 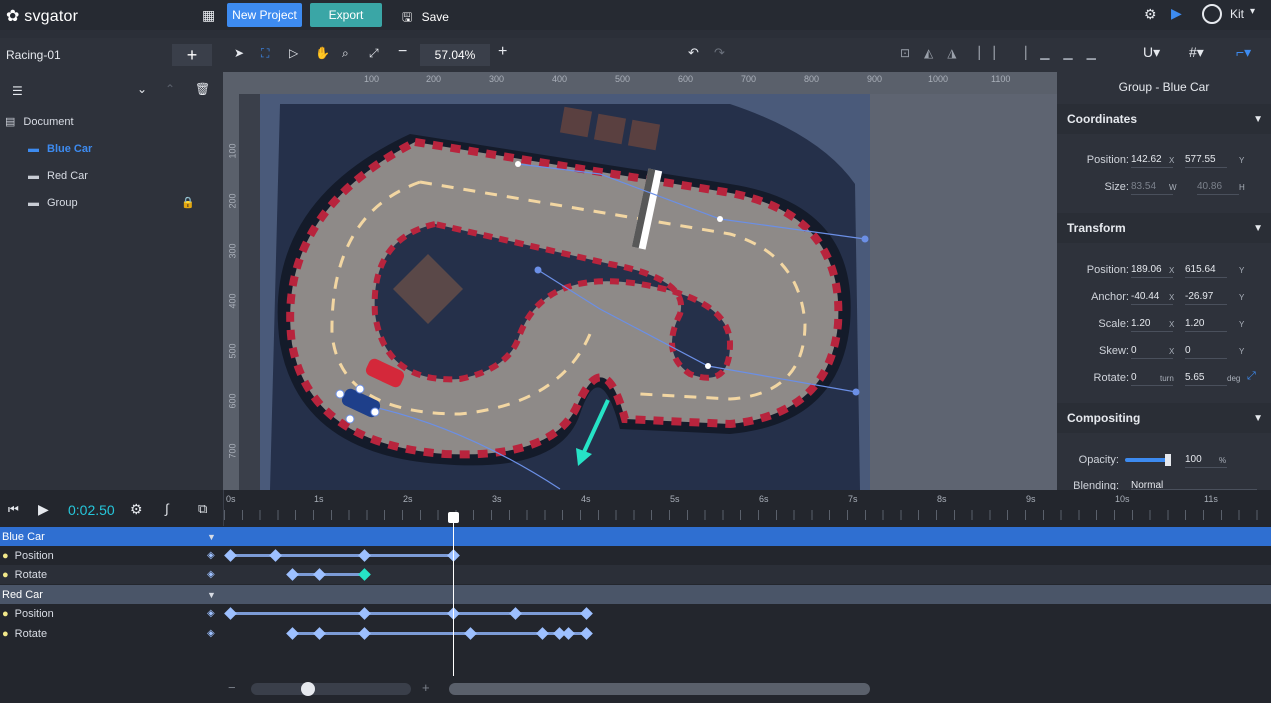 What do you see at coordinates (693, 53) in the screenshot?
I see `undo-icon: ↶` at bounding box center [693, 53].